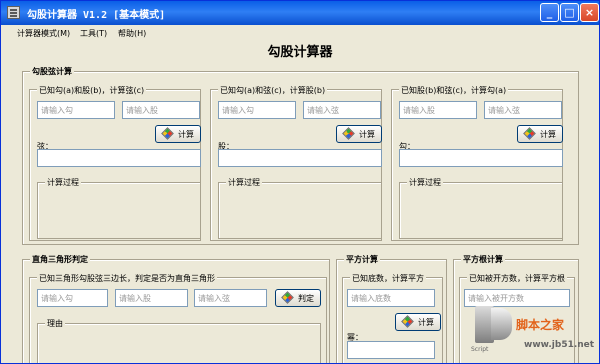  Describe the element at coordinates (230, 298) in the screenshot. I see `triangle-hypotenuse-input: 请输入弦` at that location.